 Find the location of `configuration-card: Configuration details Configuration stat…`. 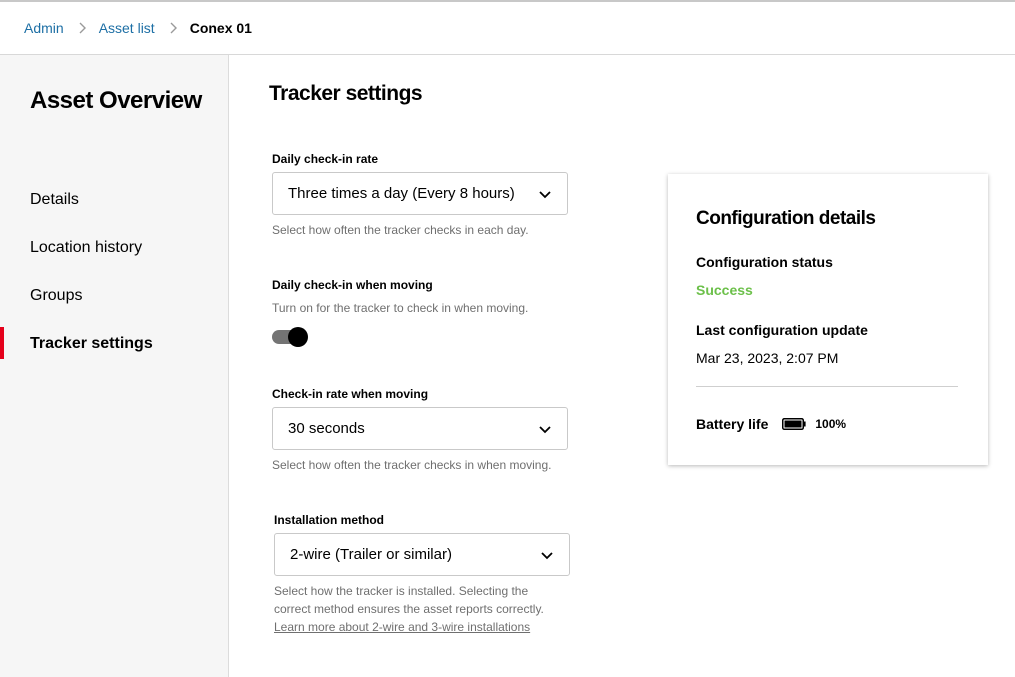

configuration-card: Configuration details Configuration stat… is located at coordinates (828, 319).